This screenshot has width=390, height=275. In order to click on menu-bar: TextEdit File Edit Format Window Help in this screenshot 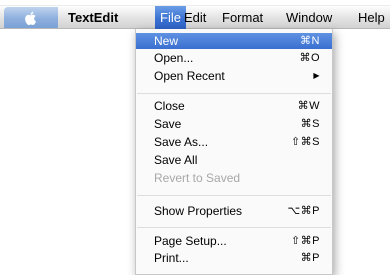, I will do `click(195, 17)`.